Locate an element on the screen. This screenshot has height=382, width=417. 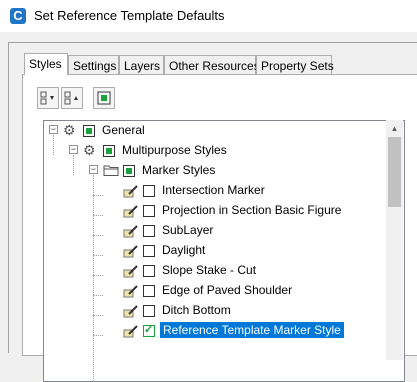
tree-item-ditch-bottom: Ditch Bottom is located at coordinates (214, 311).